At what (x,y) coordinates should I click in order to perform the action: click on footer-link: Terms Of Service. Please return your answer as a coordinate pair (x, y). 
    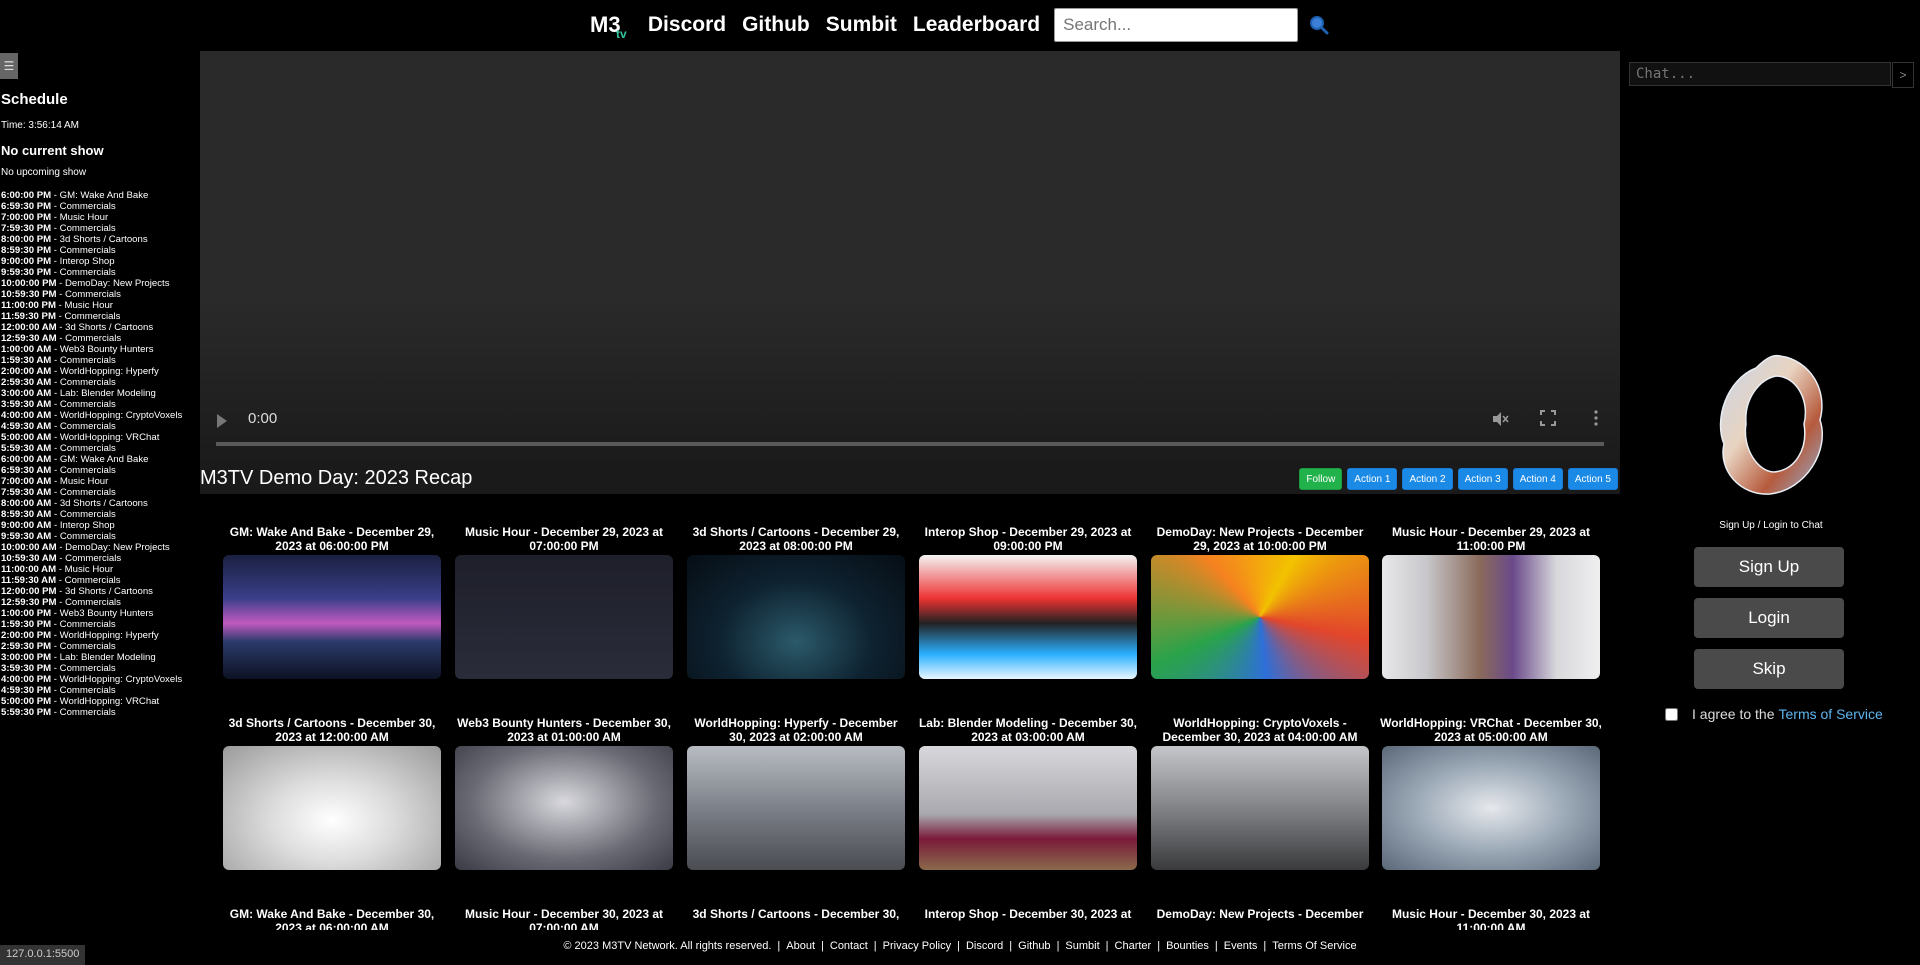
    Looking at the image, I should click on (1314, 946).